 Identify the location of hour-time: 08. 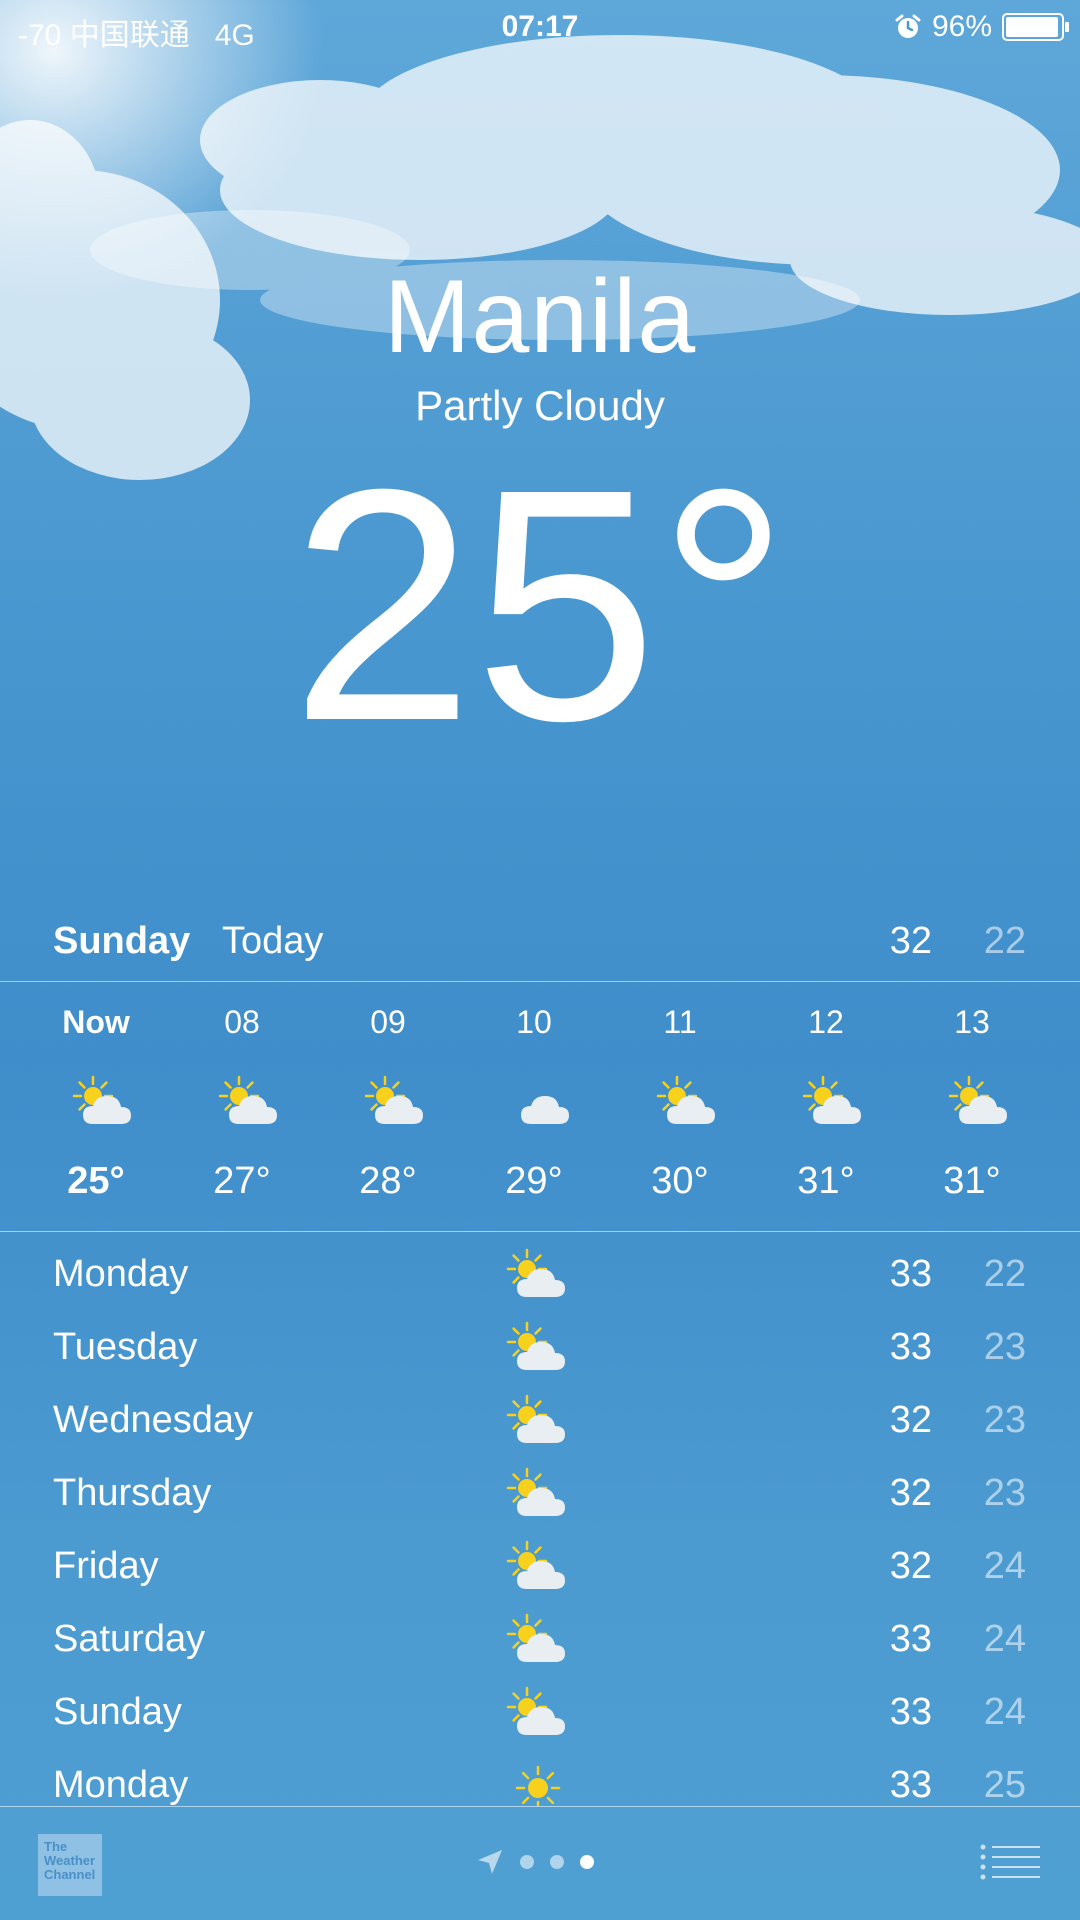
(242, 1022).